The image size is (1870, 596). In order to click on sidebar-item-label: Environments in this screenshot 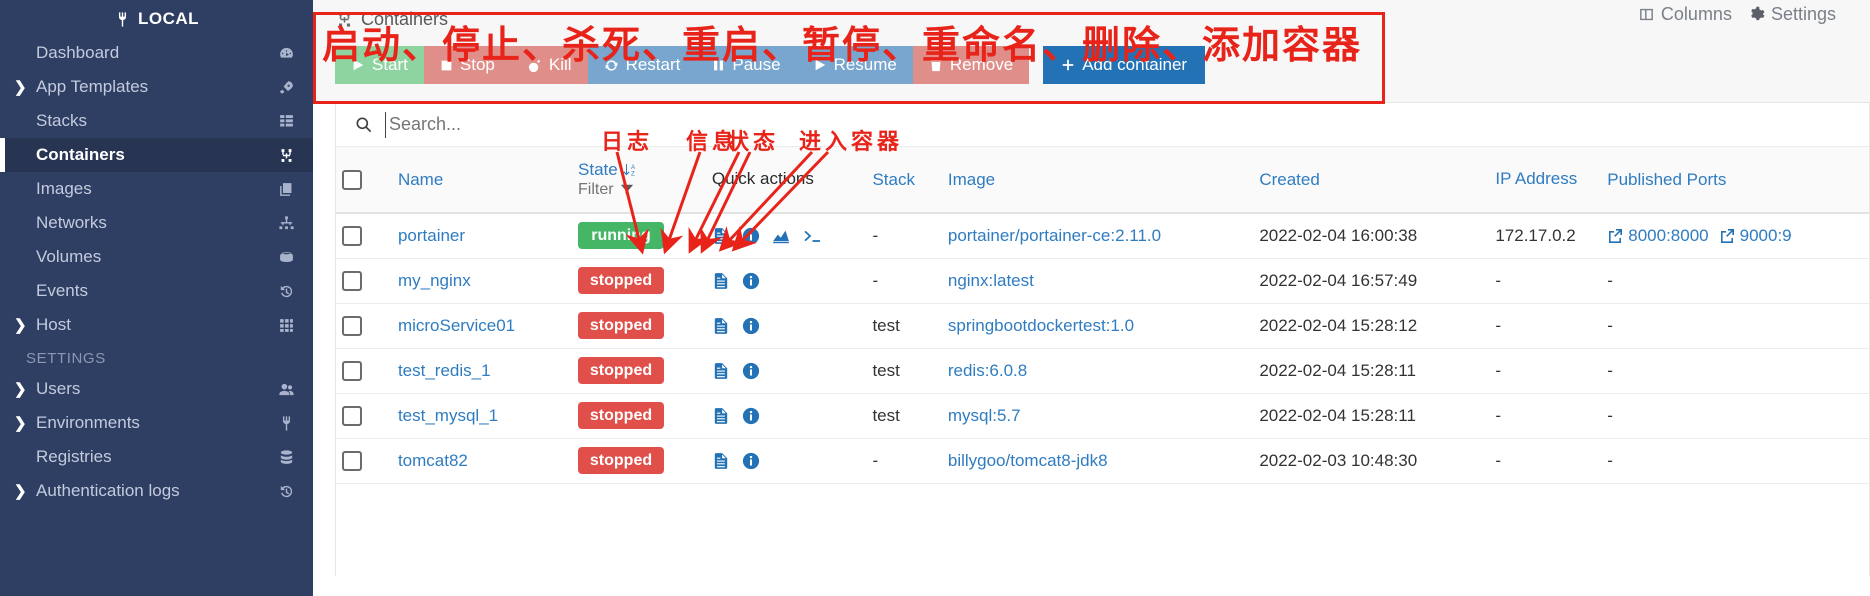, I will do `click(88, 422)`.